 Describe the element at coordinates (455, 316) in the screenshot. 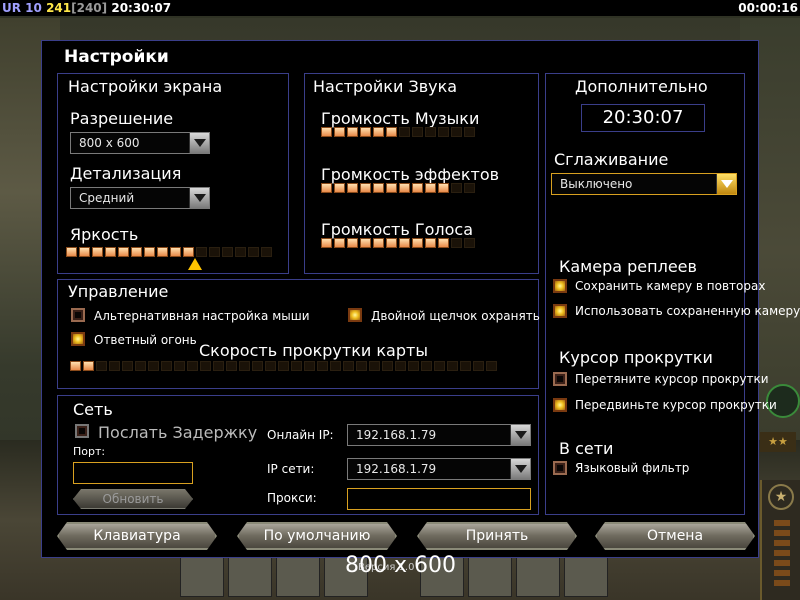

I see `double-click-label: Двойной щелчок охранять` at that location.